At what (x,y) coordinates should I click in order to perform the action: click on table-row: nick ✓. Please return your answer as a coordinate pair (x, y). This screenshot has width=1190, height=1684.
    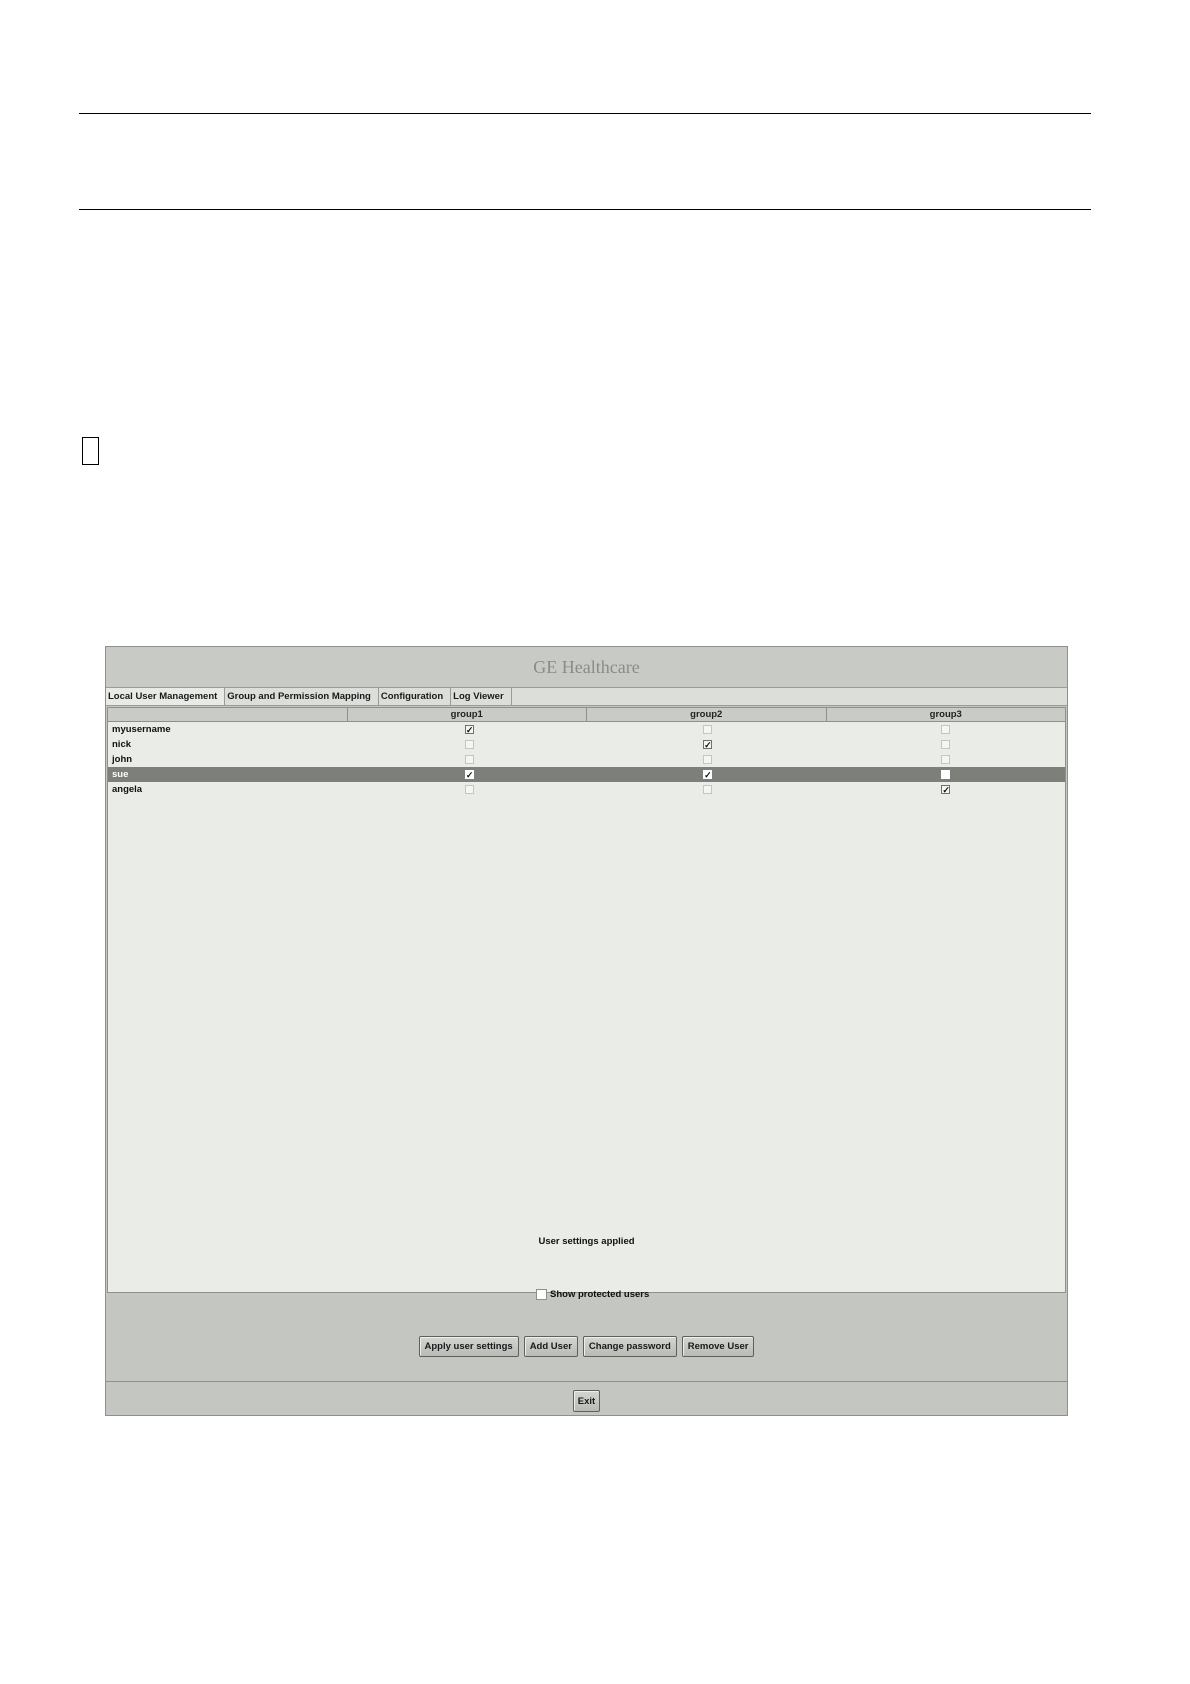
    Looking at the image, I should click on (586, 744).